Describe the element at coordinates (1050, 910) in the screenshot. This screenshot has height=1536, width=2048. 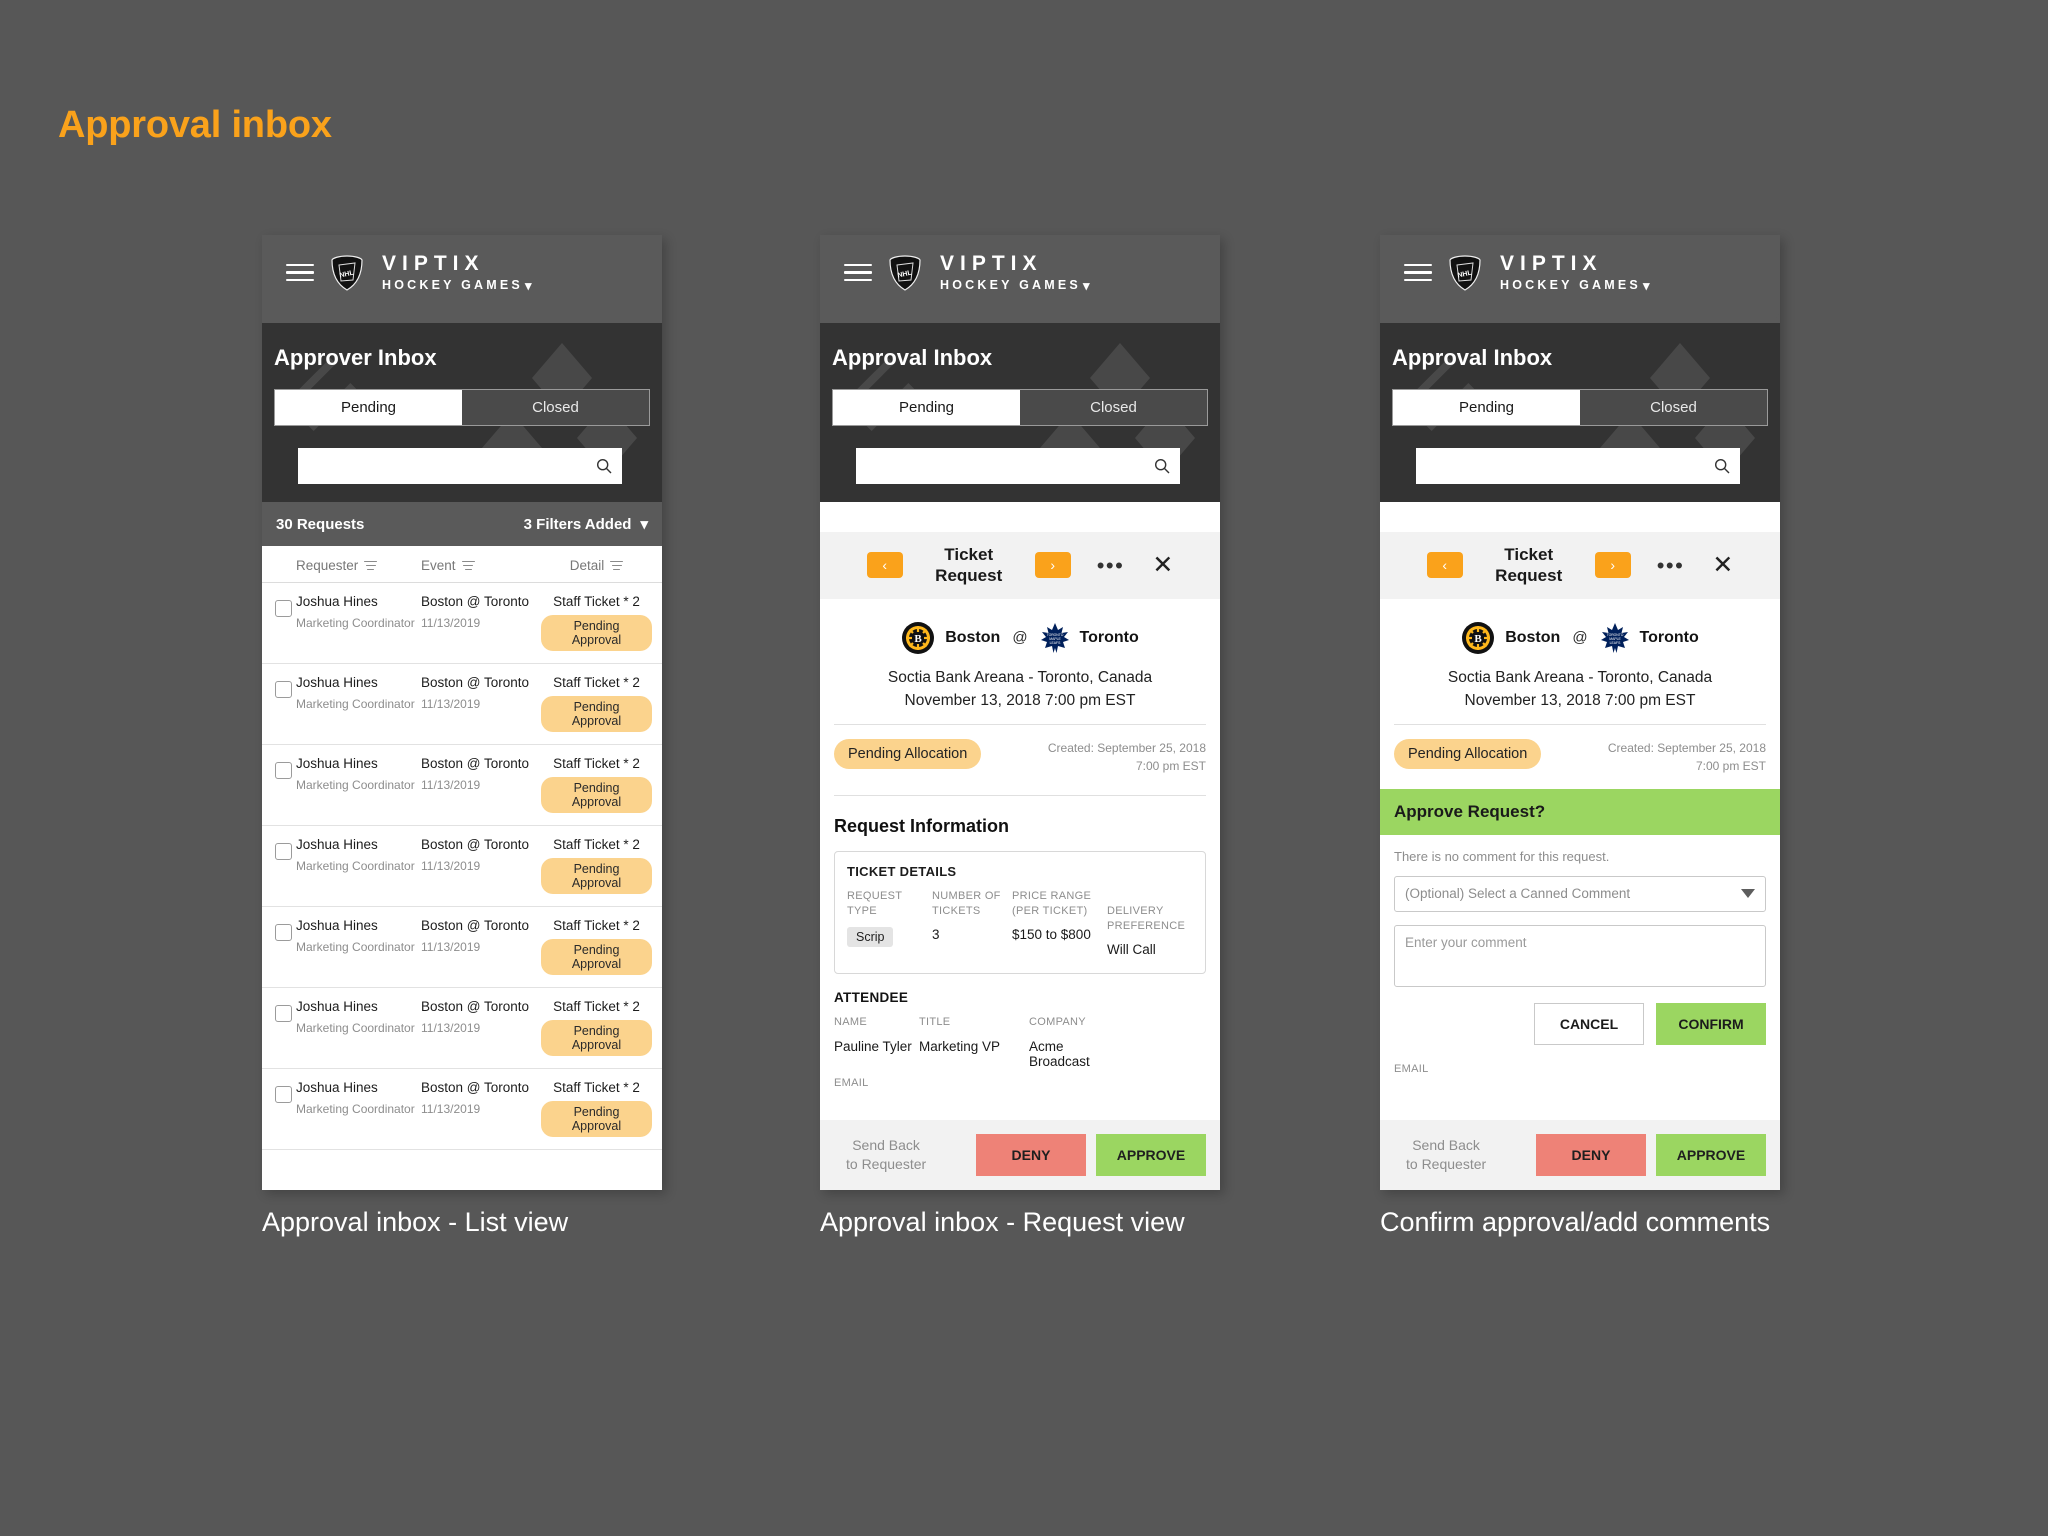
I see `label-price-range-2: (PER TICKET)` at that location.